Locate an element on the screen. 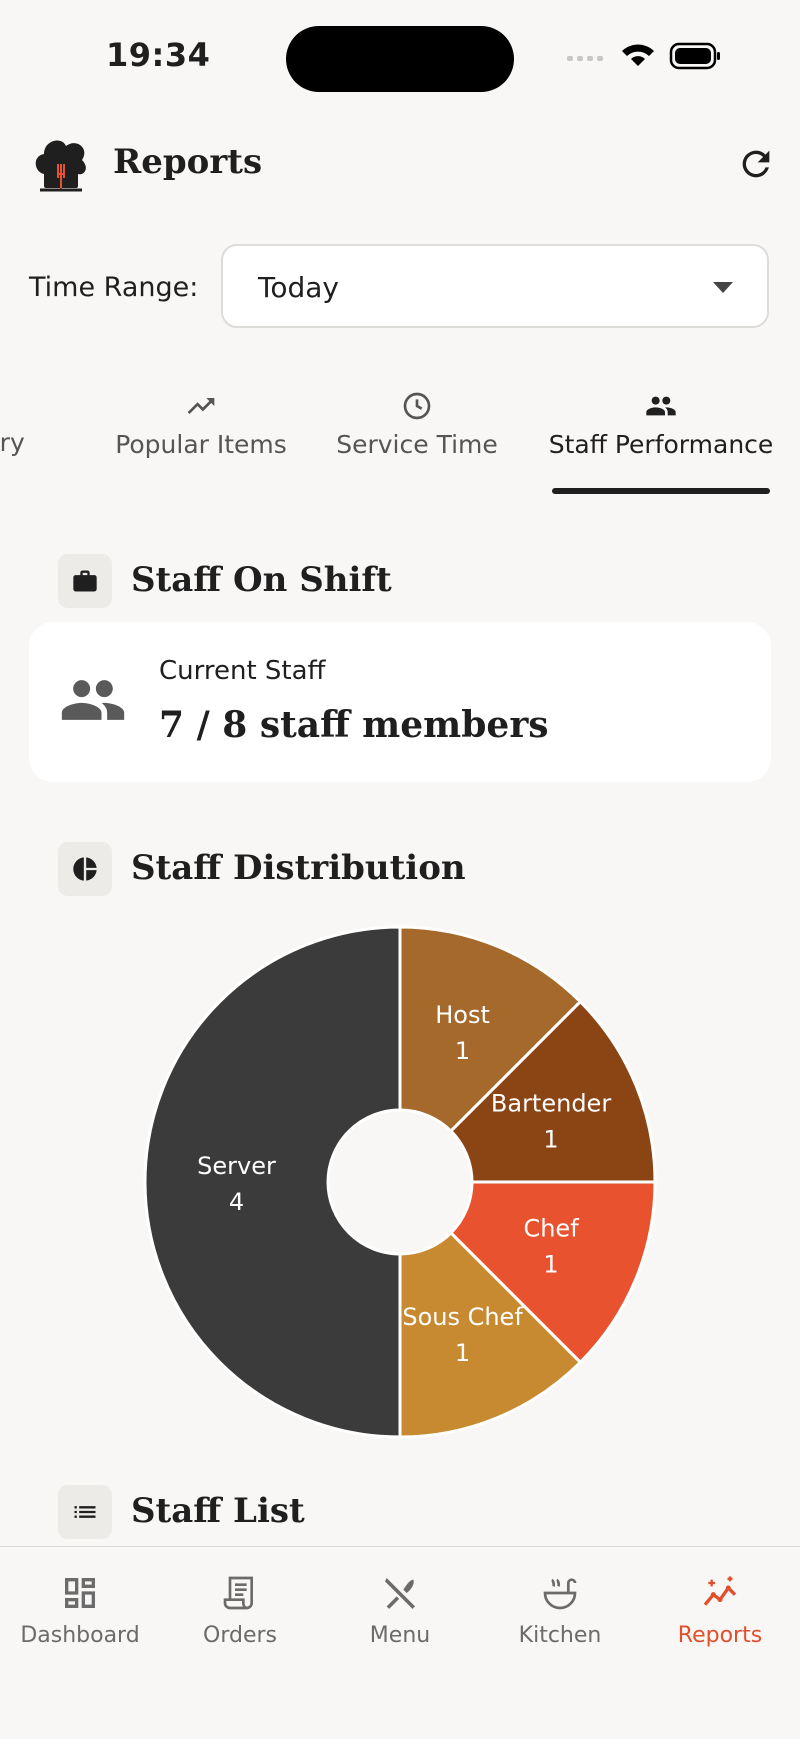 Image resolution: width=800 pixels, height=1739 pixels. list-icon is located at coordinates (85, 1512).